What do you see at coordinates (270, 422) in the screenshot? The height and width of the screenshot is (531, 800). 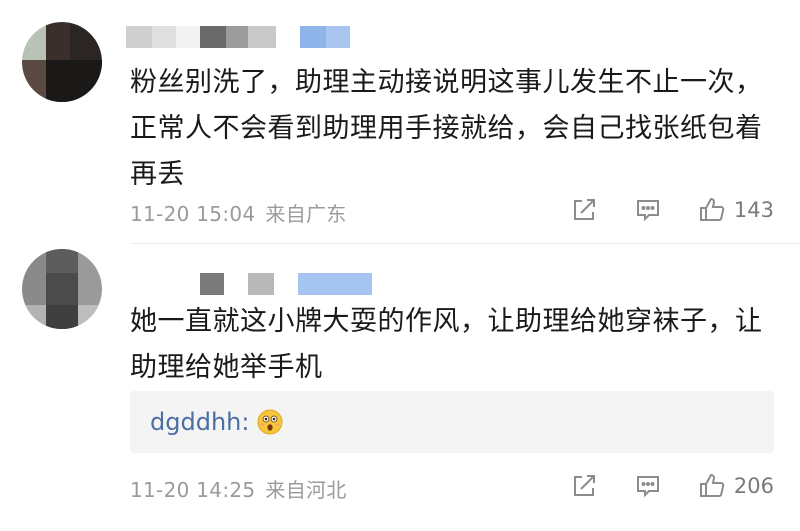 I see `astonished-face-emoji` at bounding box center [270, 422].